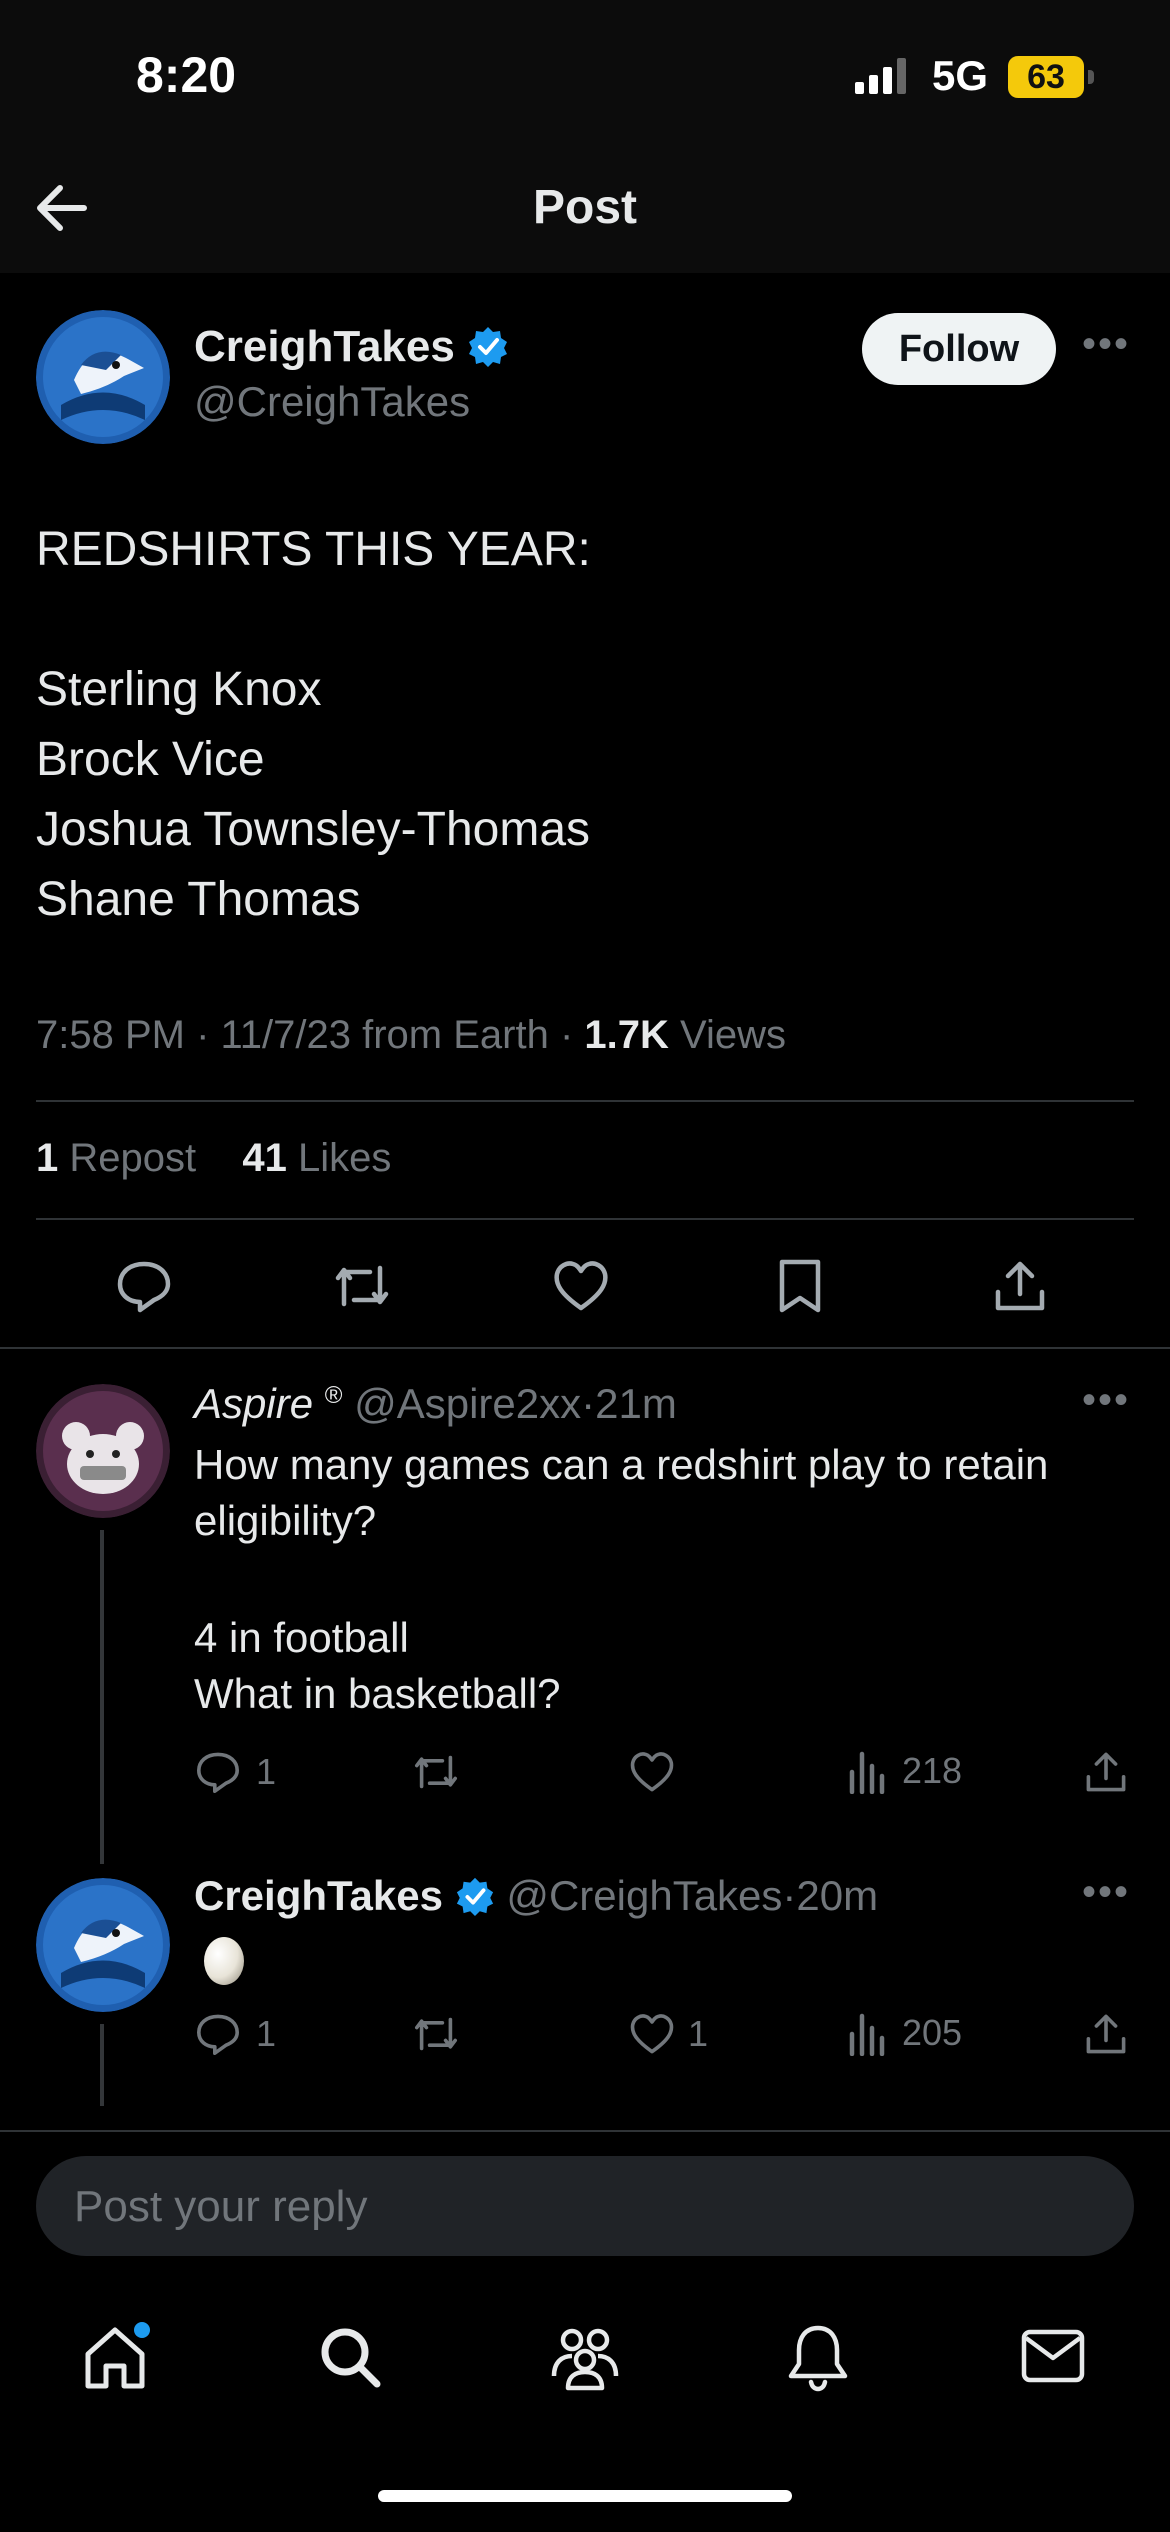 This screenshot has height=2532, width=1170. I want to click on egg-icon, so click(224, 1959).